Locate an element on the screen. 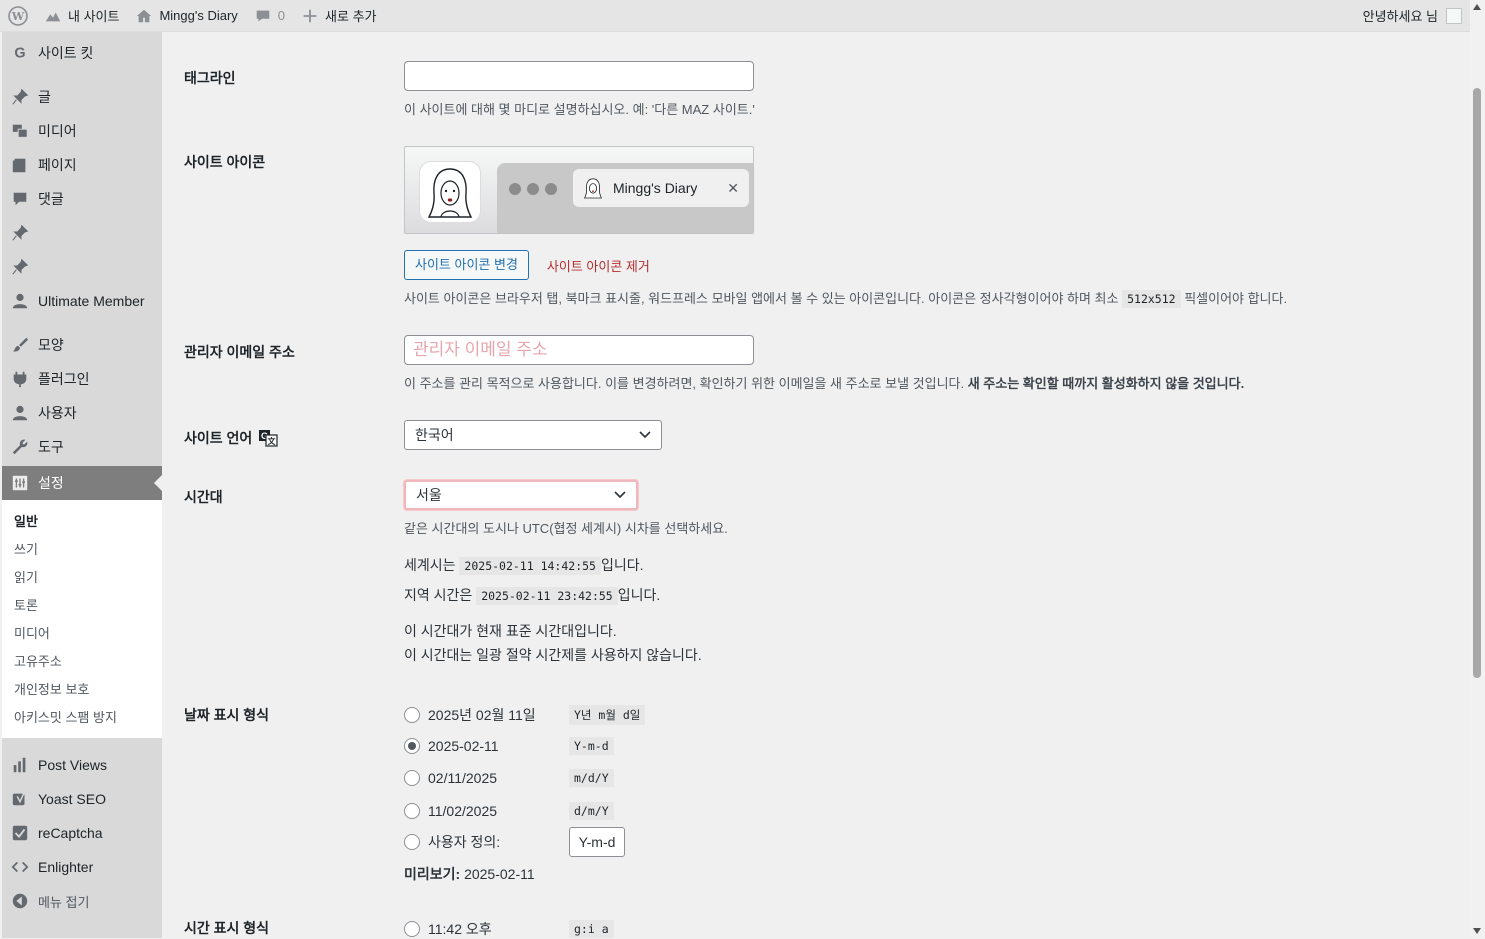 This screenshot has height=939, width=1485. submenu-reading: 읽기 is located at coordinates (82, 578).